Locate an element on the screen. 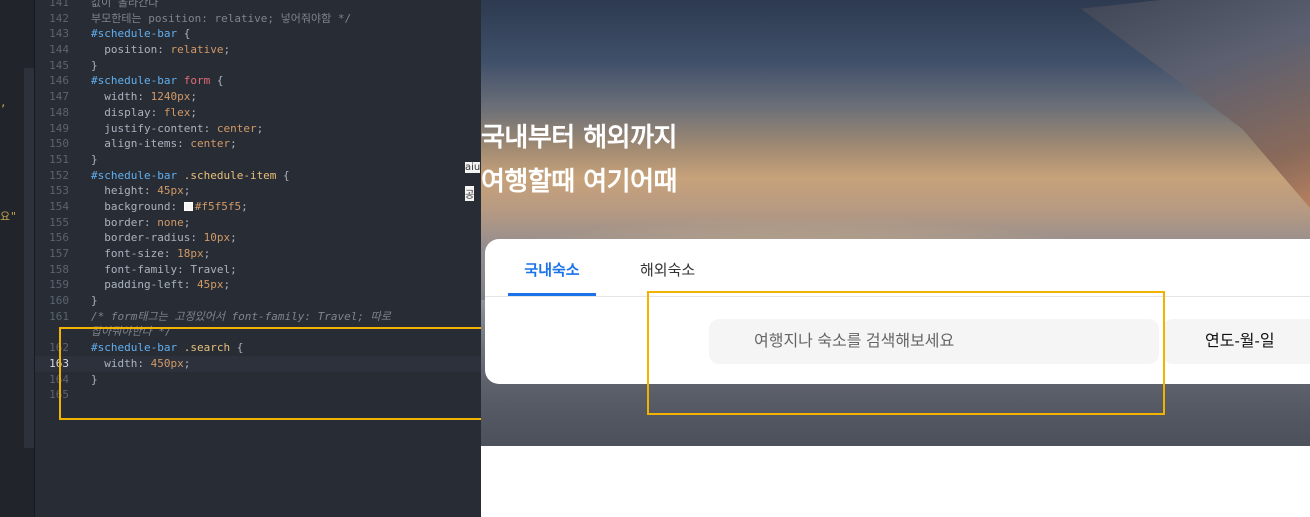 Image resolution: width=1310 pixels, height=517 pixels. code-text: justify-content: center; is located at coordinates (177, 129).